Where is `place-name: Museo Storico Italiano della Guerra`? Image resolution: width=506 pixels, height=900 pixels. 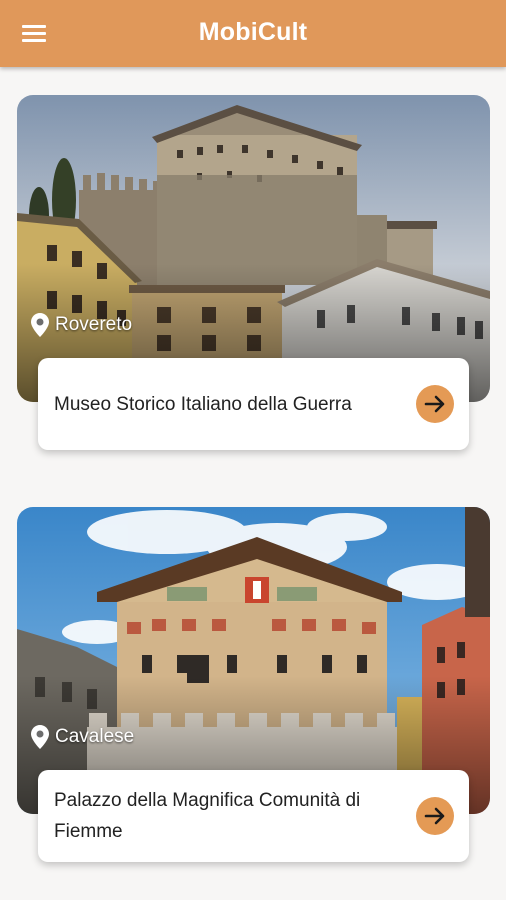 place-name: Museo Storico Italiano della Guerra is located at coordinates (203, 404).